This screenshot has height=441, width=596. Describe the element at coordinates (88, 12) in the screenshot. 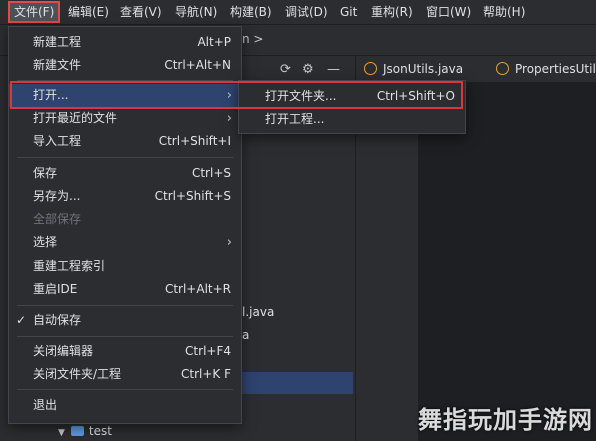

I see `menu-edit: 编辑(E)` at that location.